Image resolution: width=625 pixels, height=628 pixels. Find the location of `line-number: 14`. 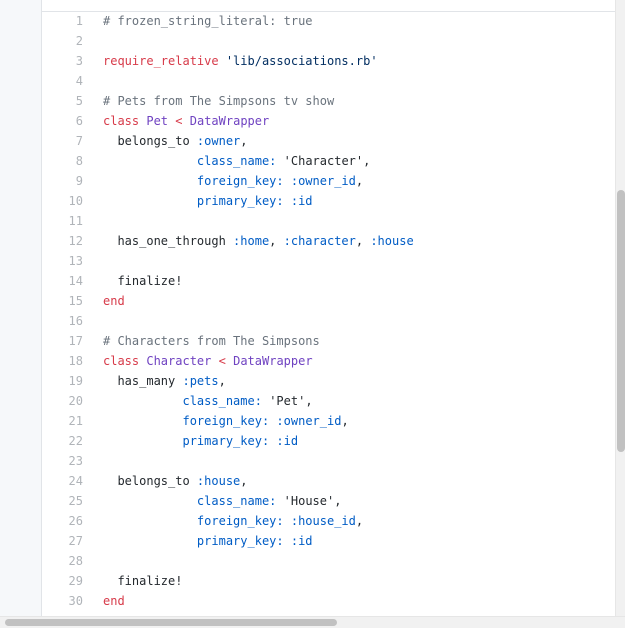

line-number: 14 is located at coordinates (75, 281).